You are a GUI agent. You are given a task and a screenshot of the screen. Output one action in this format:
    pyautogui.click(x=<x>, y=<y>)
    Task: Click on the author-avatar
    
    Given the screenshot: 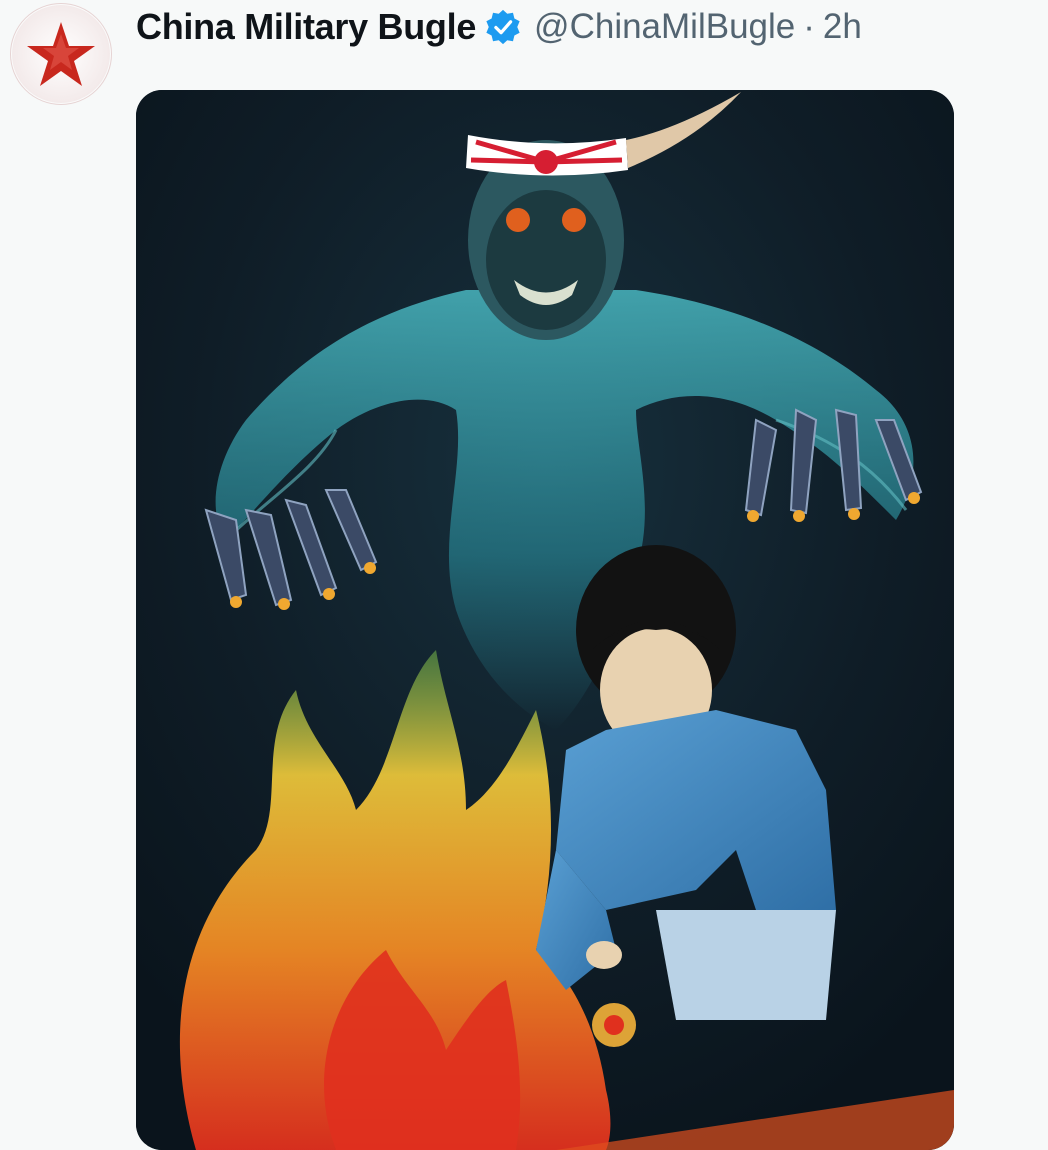 What is the action you would take?
    pyautogui.click(x=61, y=54)
    